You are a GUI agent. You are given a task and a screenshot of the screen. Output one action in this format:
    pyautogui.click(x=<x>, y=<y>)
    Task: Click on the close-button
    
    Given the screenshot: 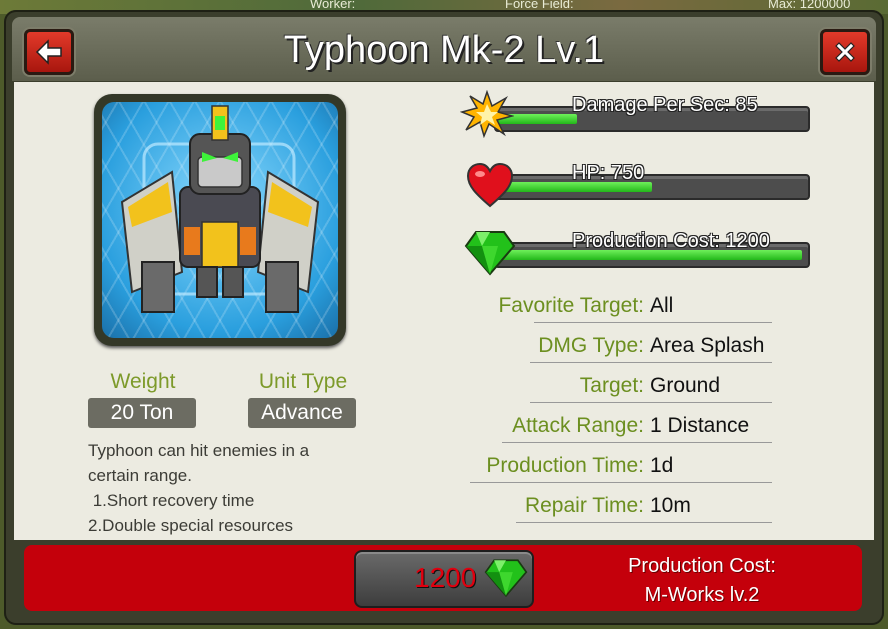 What is the action you would take?
    pyautogui.click(x=845, y=52)
    